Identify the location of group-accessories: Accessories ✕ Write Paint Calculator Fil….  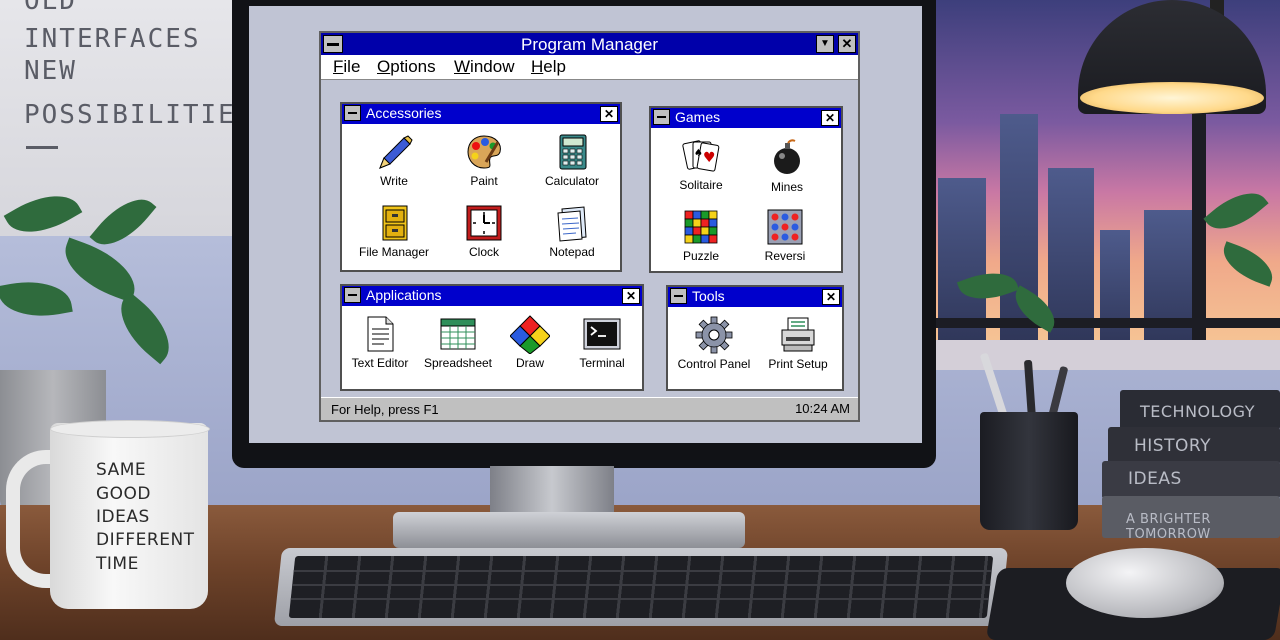
(481, 187).